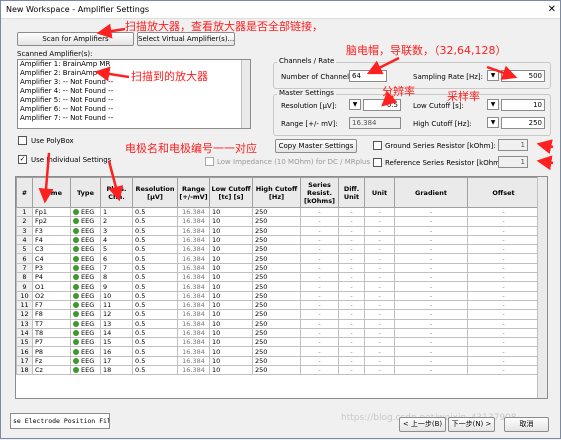 This screenshot has height=440, width=561. What do you see at coordinates (383, 65) in the screenshot?
I see `arrow-channels` at bounding box center [383, 65].